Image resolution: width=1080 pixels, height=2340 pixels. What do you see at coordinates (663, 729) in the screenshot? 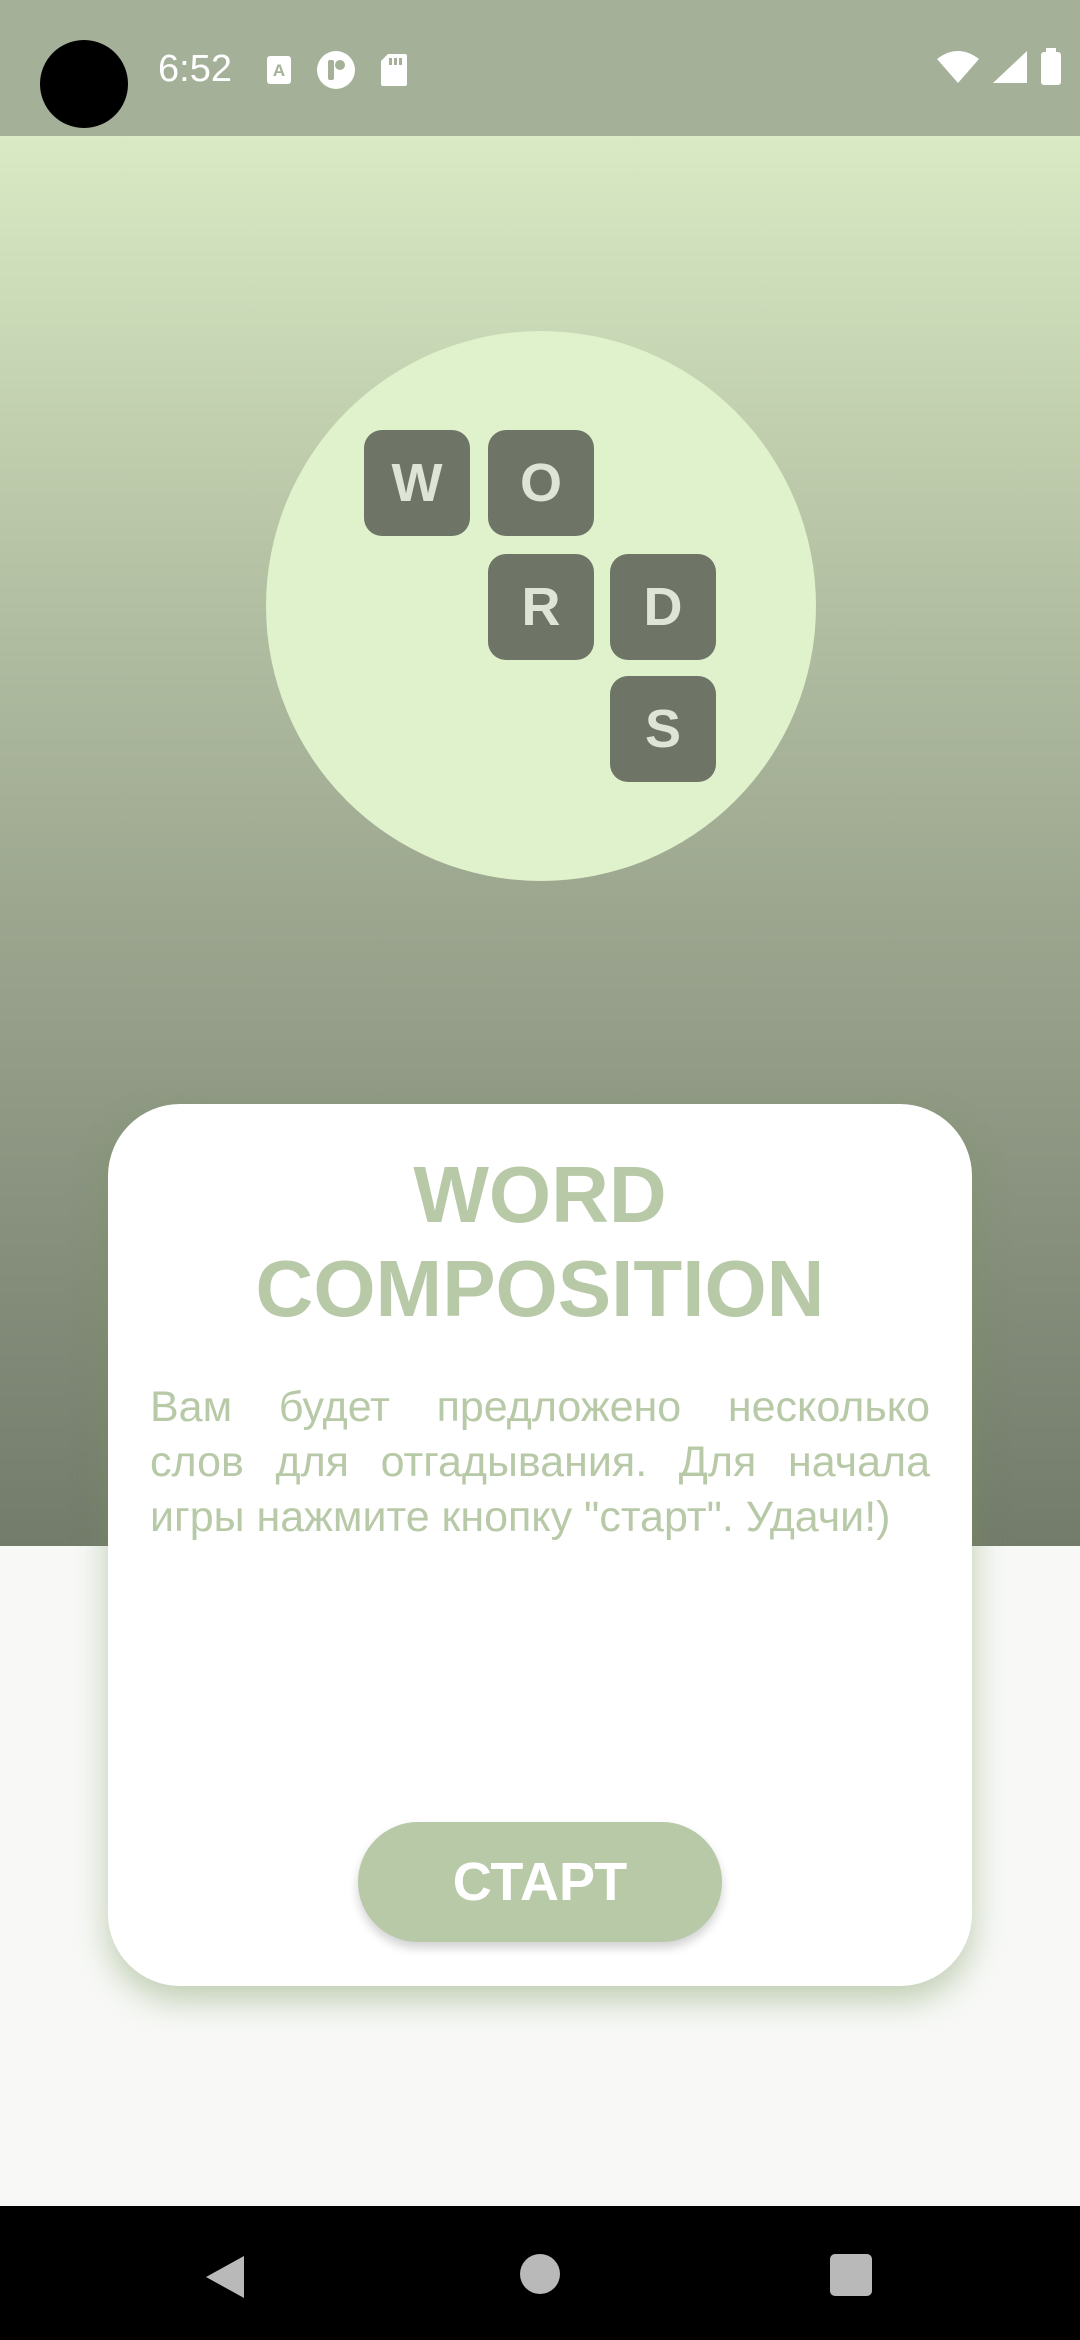
I see `logo-tile-s: S` at bounding box center [663, 729].